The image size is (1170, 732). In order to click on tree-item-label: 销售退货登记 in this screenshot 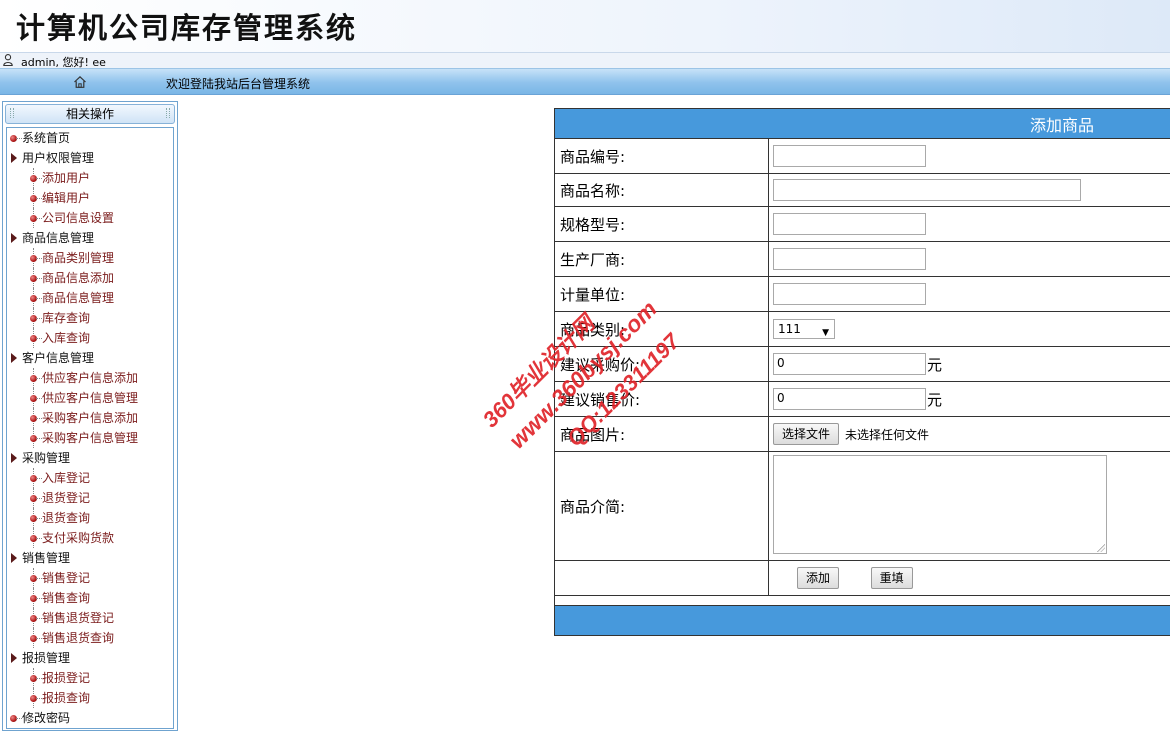, I will do `click(78, 618)`.